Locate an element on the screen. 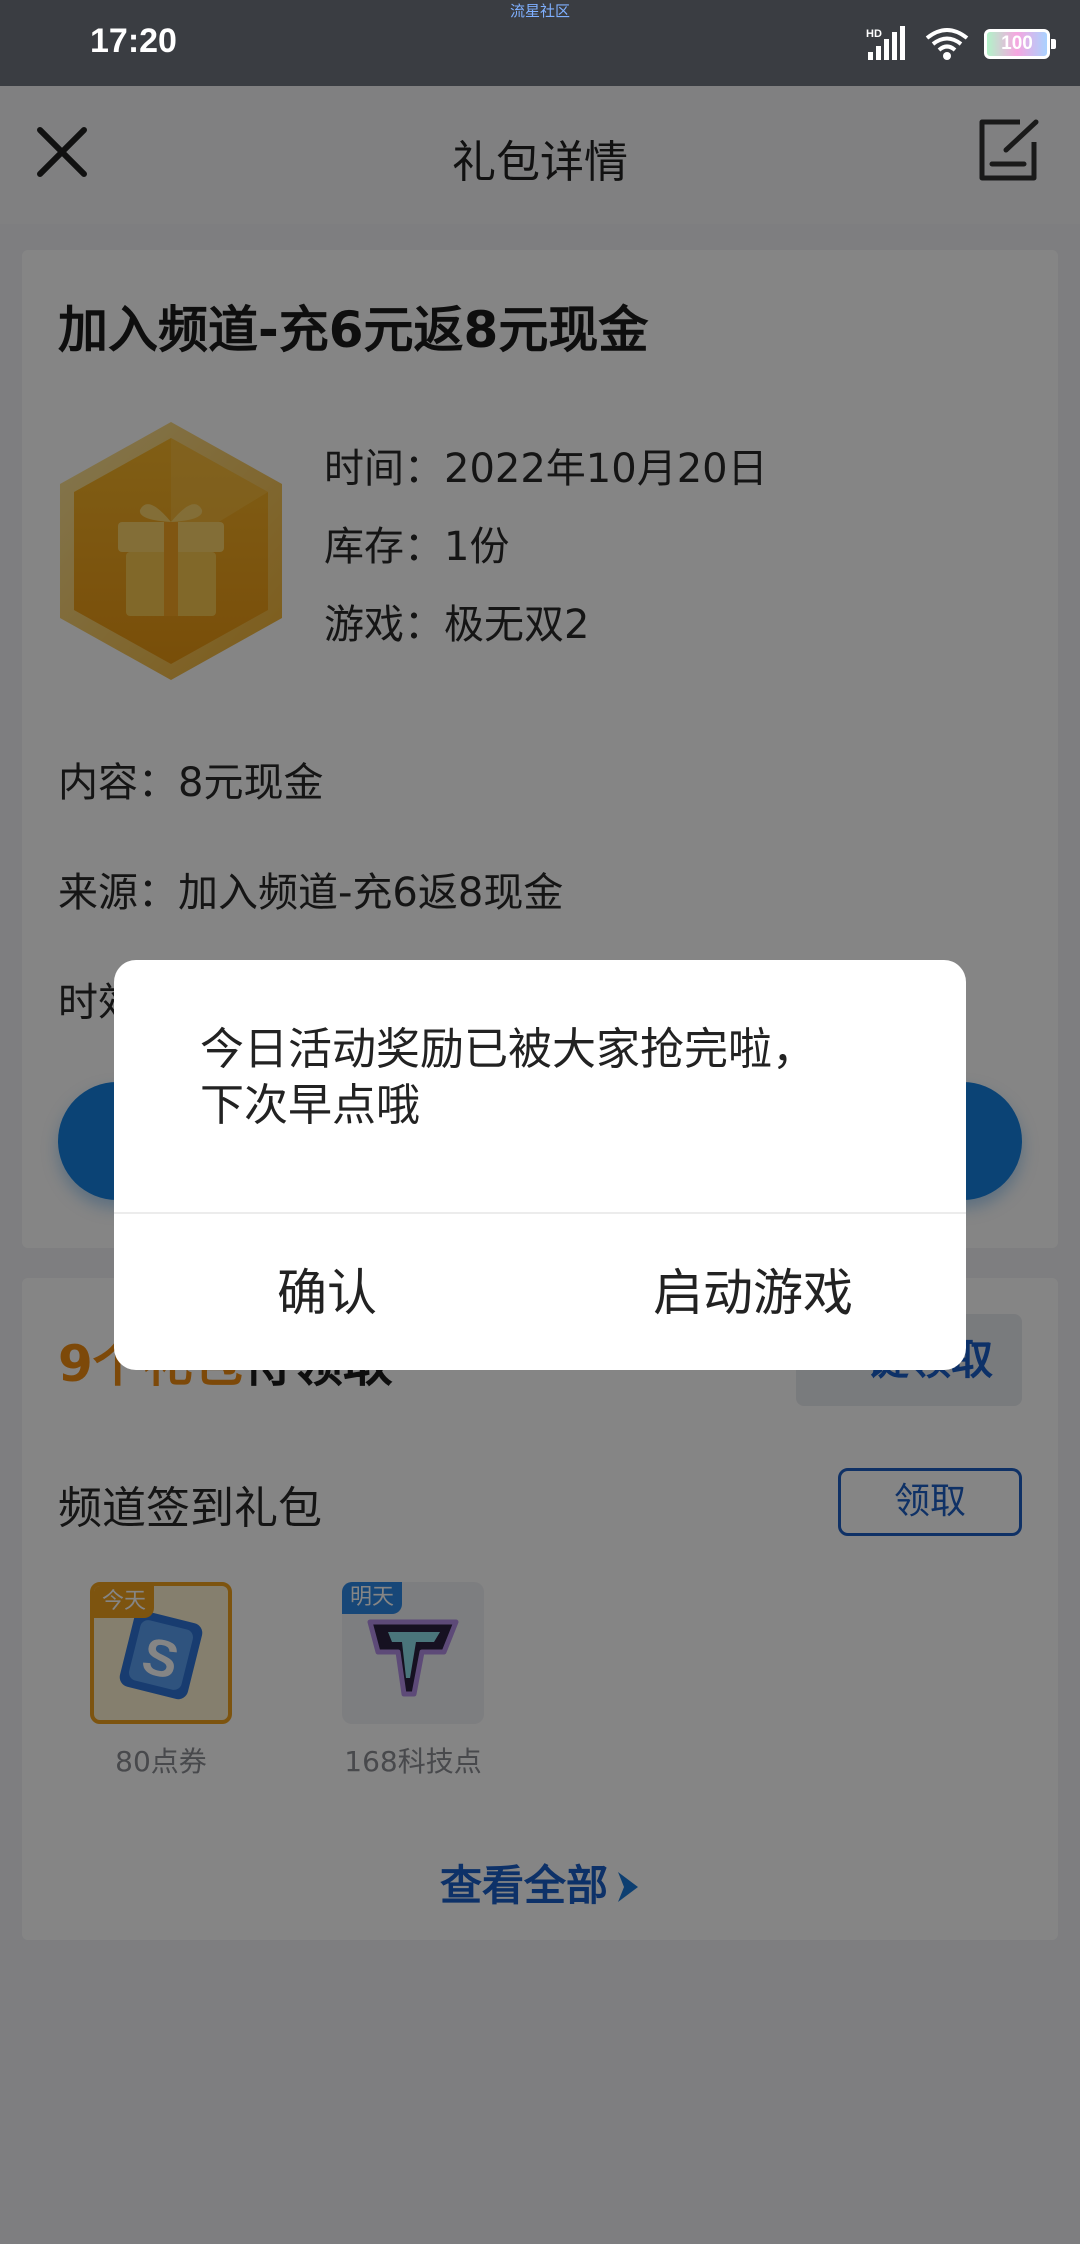  hd-signal-icon: HD is located at coordinates (885, 43).